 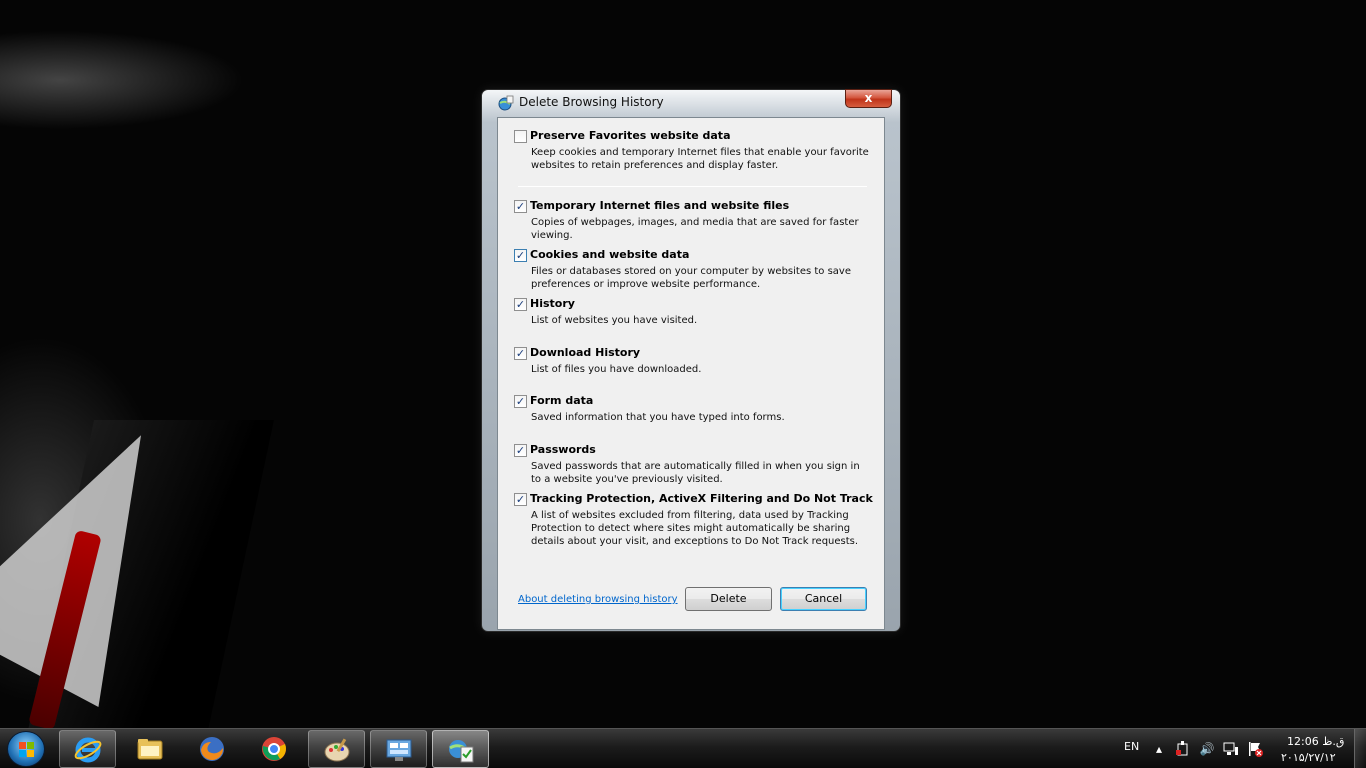 What do you see at coordinates (585, 352) in the screenshot?
I see `option-title: Download History` at bounding box center [585, 352].